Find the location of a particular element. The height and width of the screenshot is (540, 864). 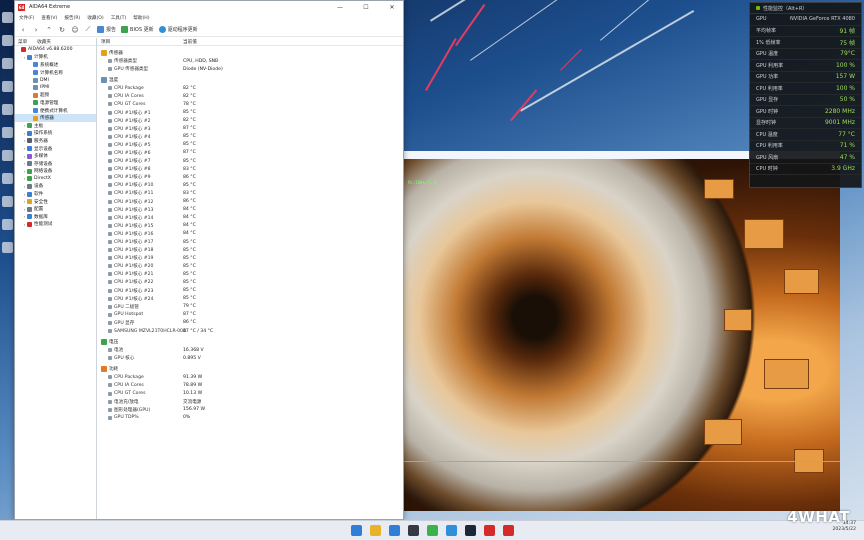

tree-item: › 性能测试 is located at coordinates (55, 225).